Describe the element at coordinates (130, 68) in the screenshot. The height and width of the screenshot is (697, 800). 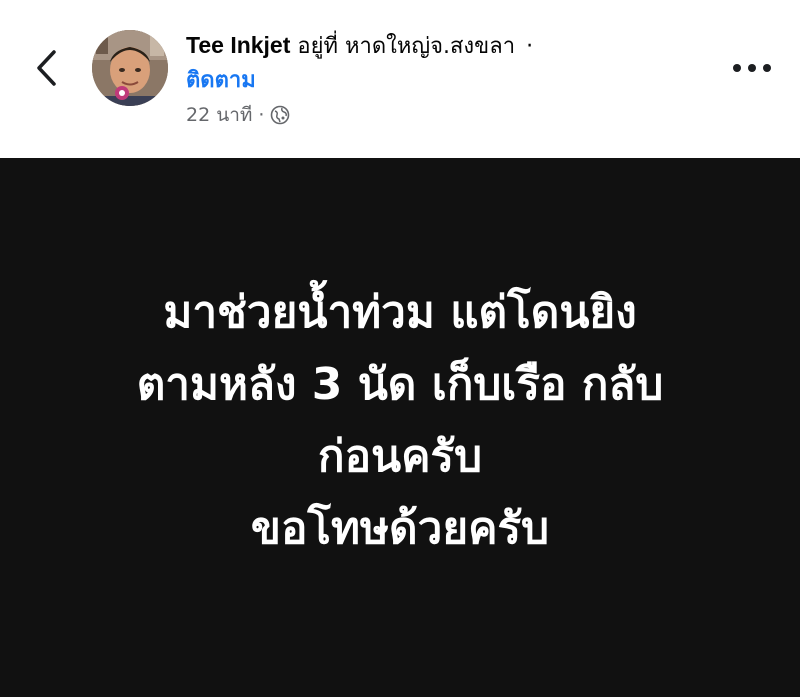
I see `avatar` at that location.